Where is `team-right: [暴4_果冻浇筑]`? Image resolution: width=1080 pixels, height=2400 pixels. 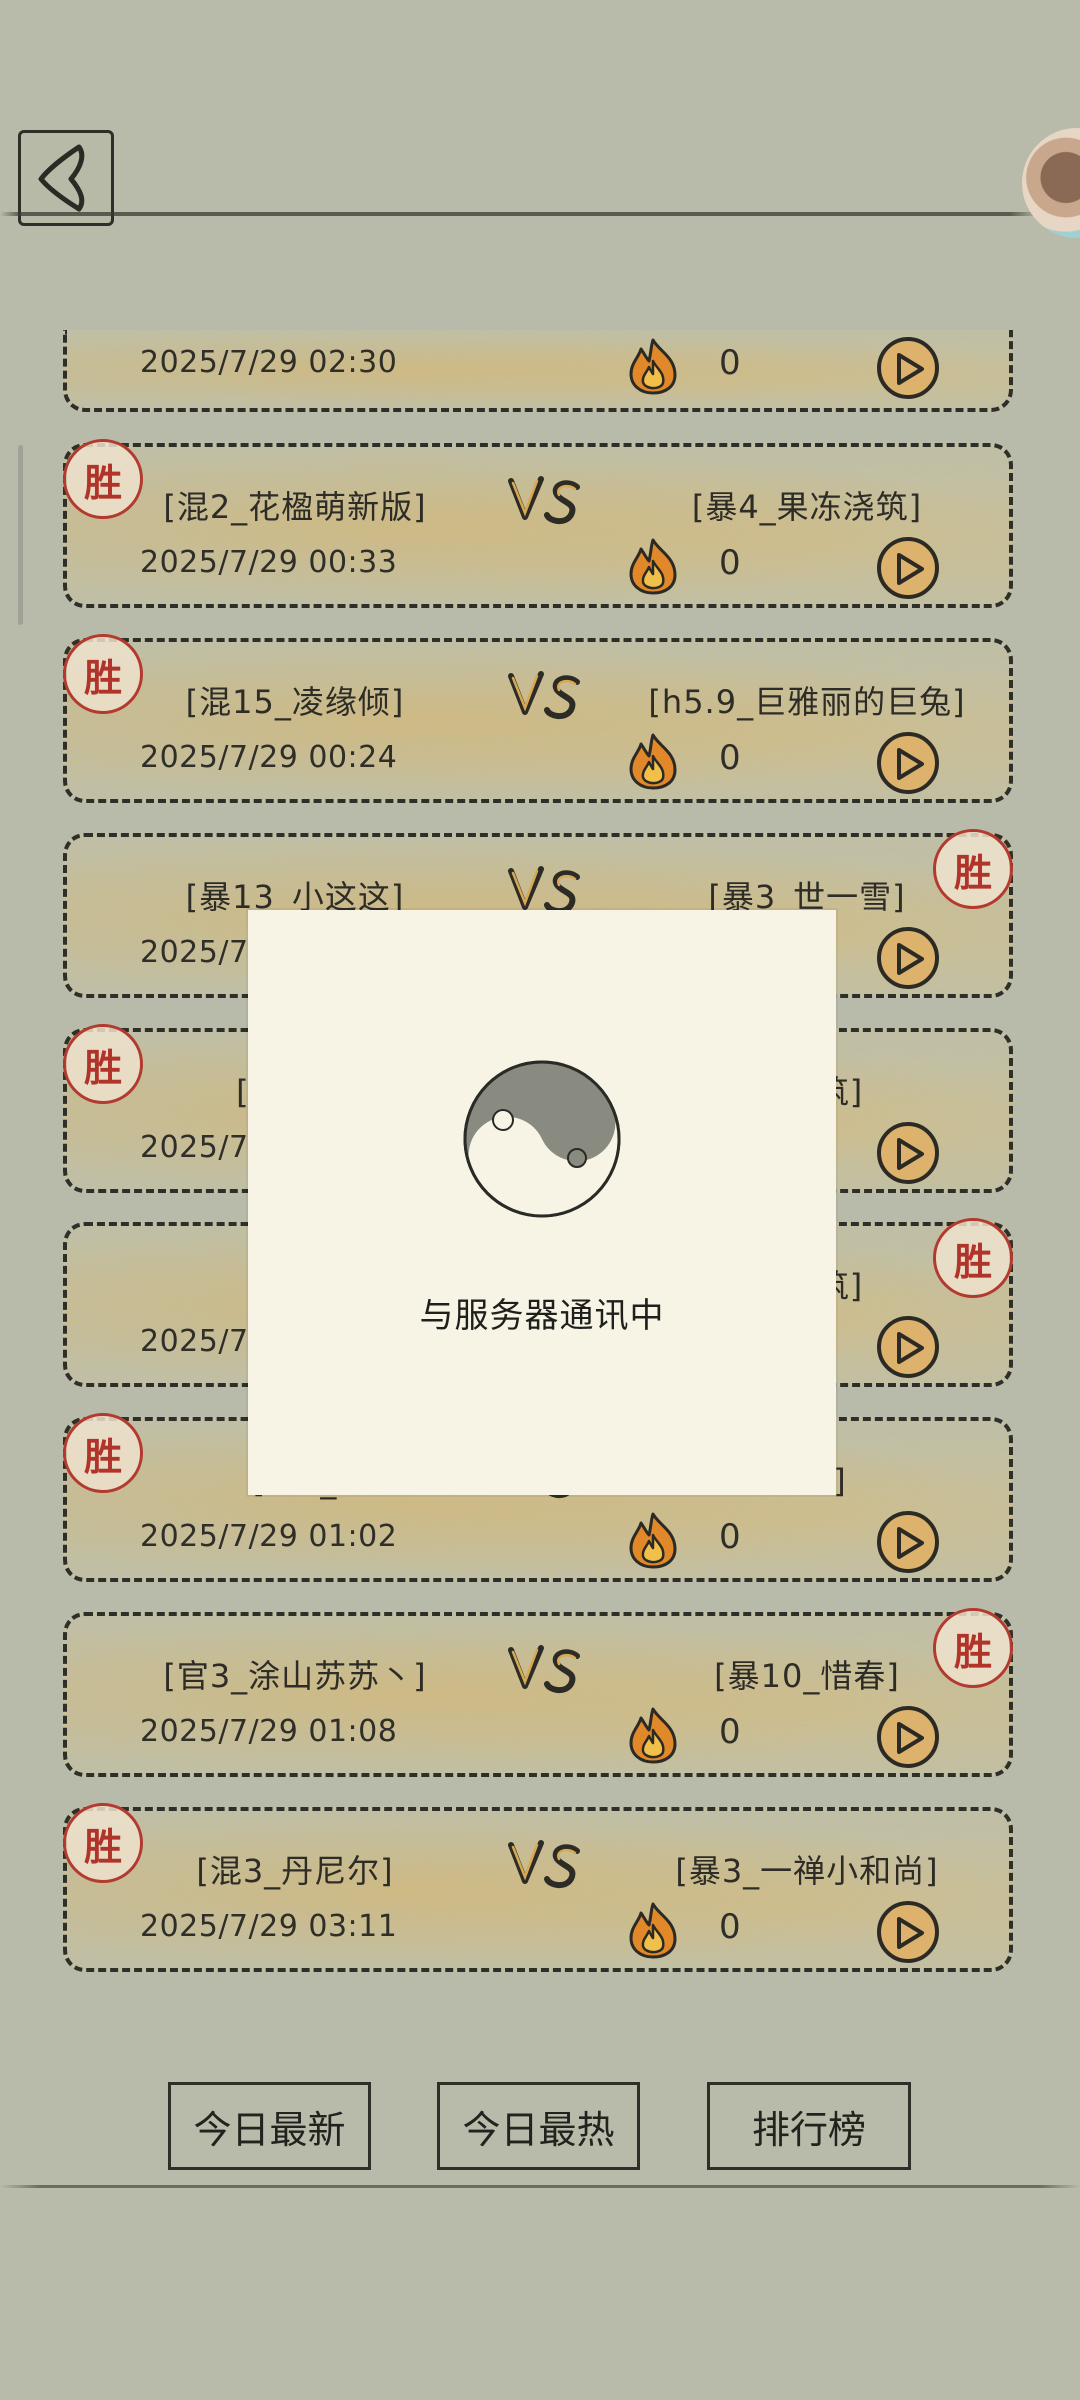
team-right: [暴4_果冻浇筑] is located at coordinates (807, 507).